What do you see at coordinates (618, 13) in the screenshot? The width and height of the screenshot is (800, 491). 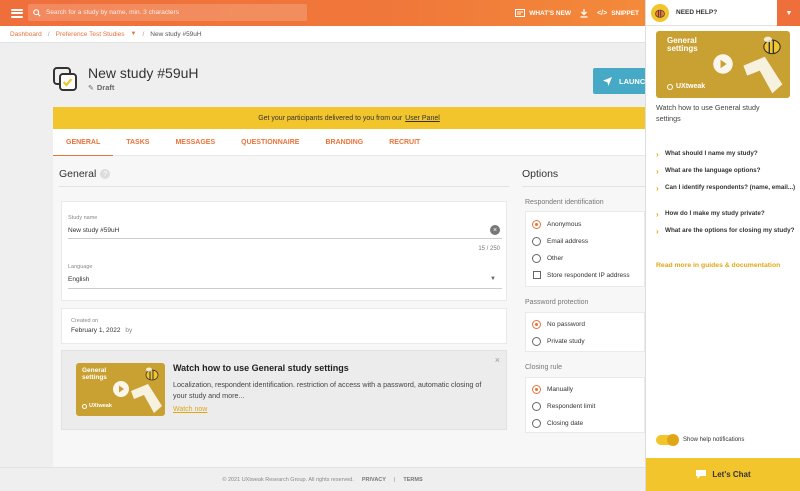 I see `snippet-button: </> SNIPPET` at bounding box center [618, 13].